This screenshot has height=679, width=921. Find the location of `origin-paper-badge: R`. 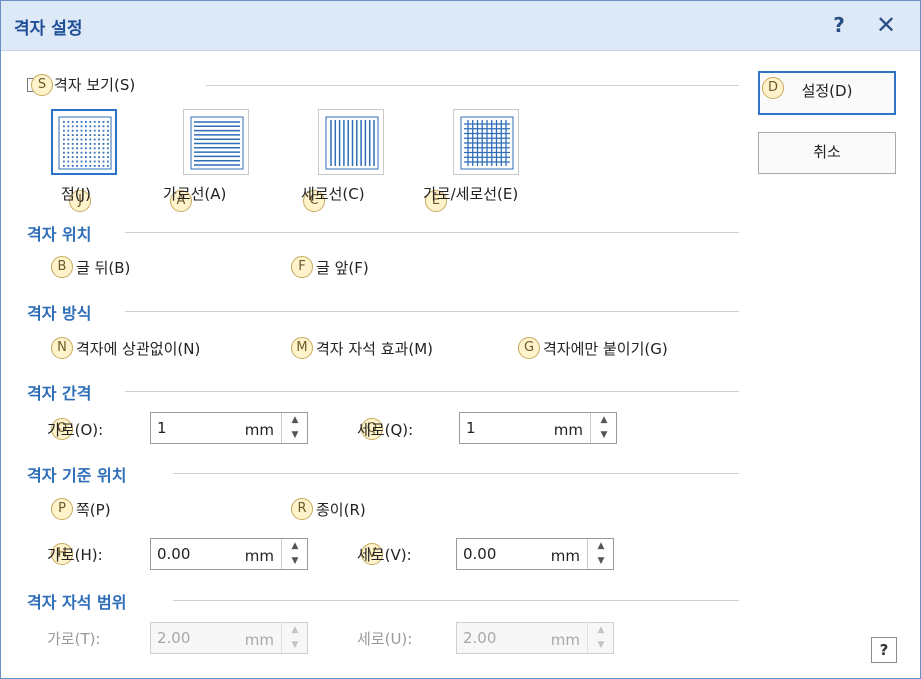

origin-paper-badge: R is located at coordinates (302, 509).